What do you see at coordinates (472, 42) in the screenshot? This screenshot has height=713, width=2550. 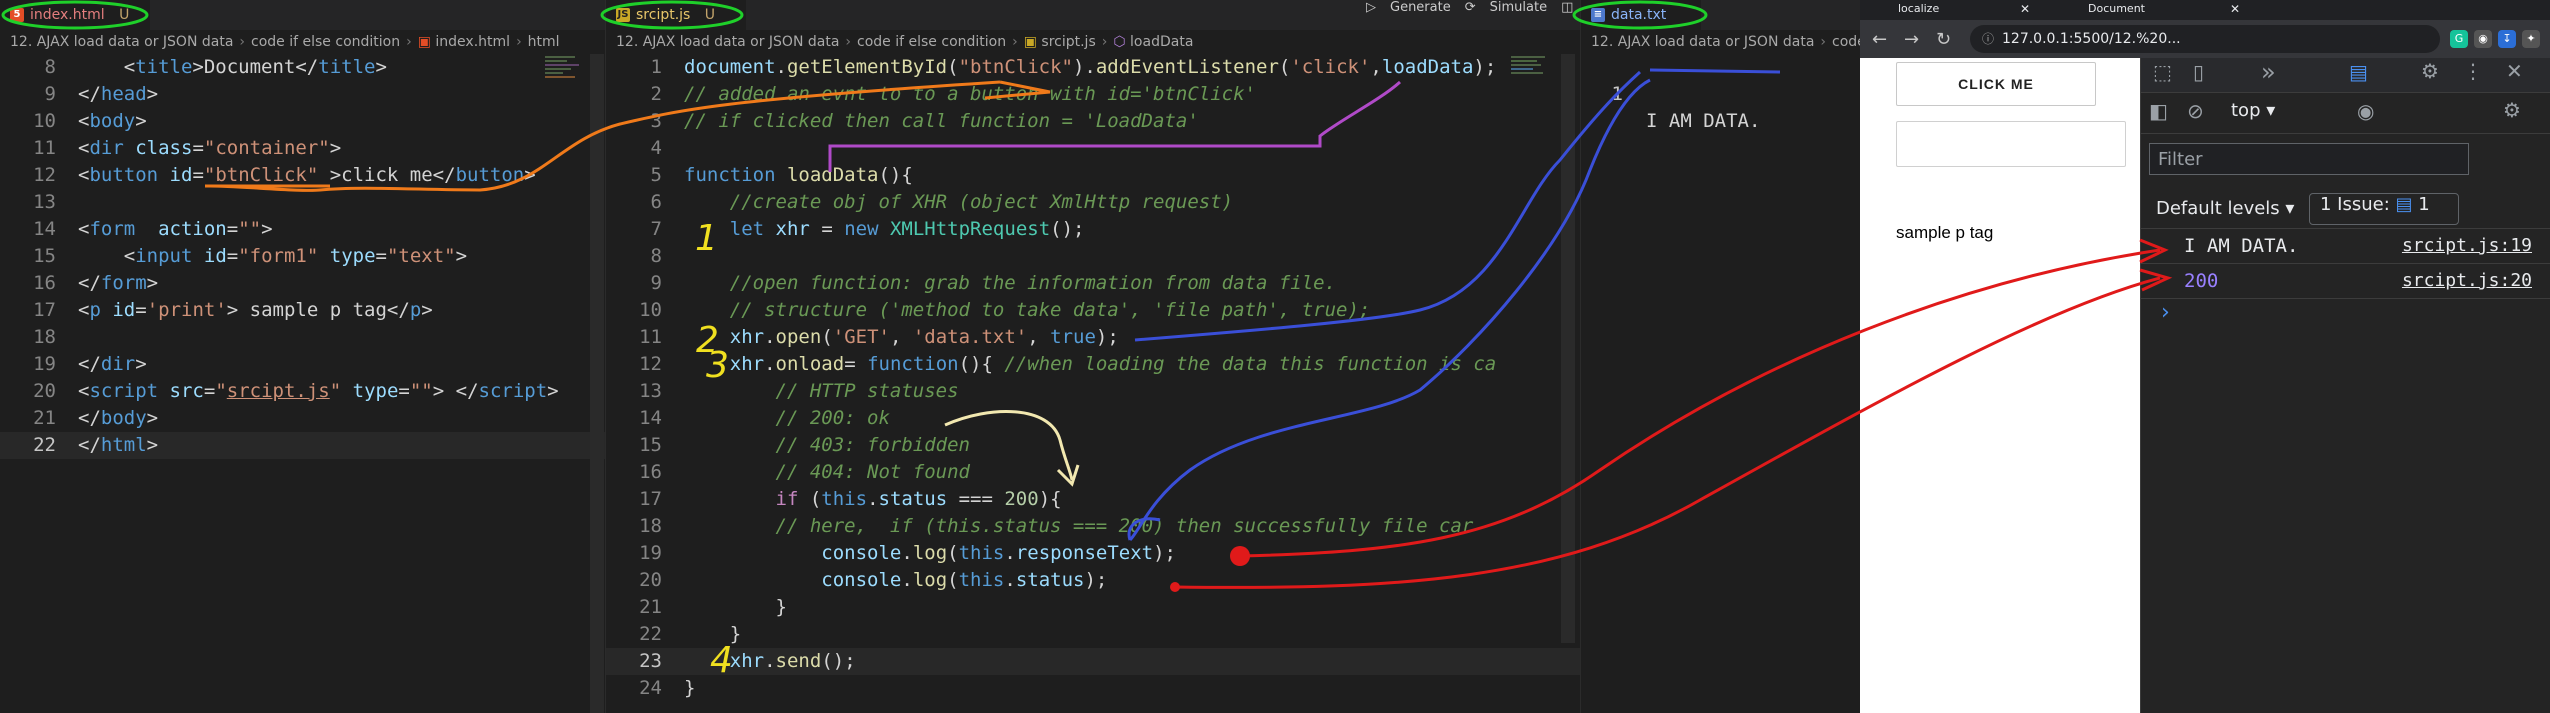 I see `breadcrumb-item: index.html` at bounding box center [472, 42].